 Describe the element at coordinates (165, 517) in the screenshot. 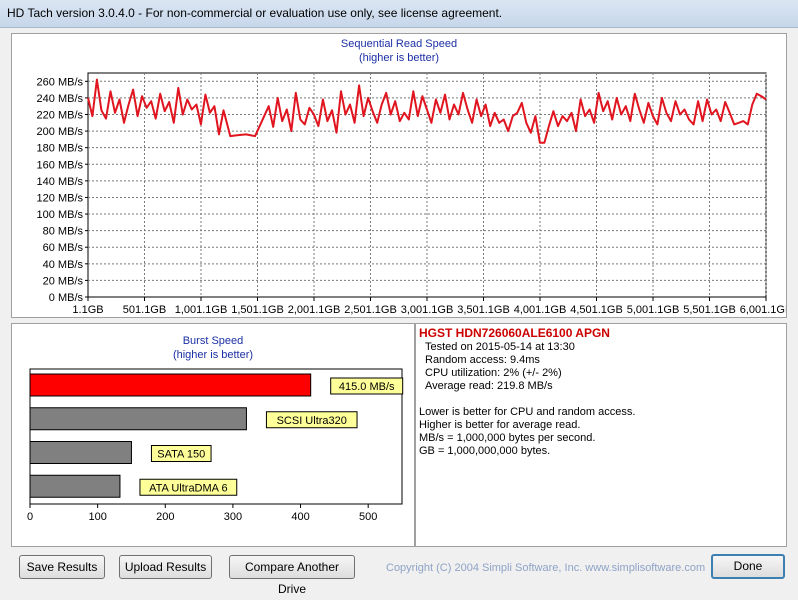

I see `burst-x-tick-label: 200` at that location.